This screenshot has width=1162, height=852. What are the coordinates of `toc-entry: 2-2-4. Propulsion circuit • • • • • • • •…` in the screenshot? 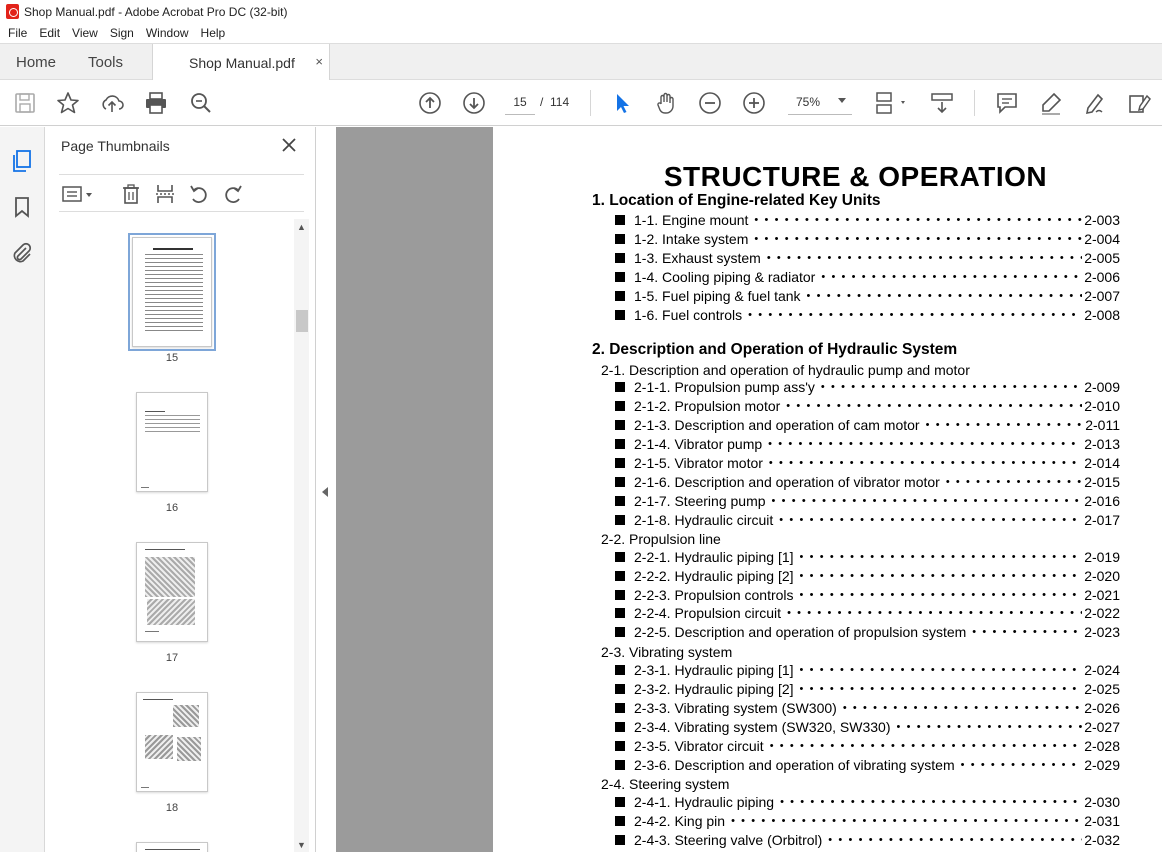 It's located at (867, 613).